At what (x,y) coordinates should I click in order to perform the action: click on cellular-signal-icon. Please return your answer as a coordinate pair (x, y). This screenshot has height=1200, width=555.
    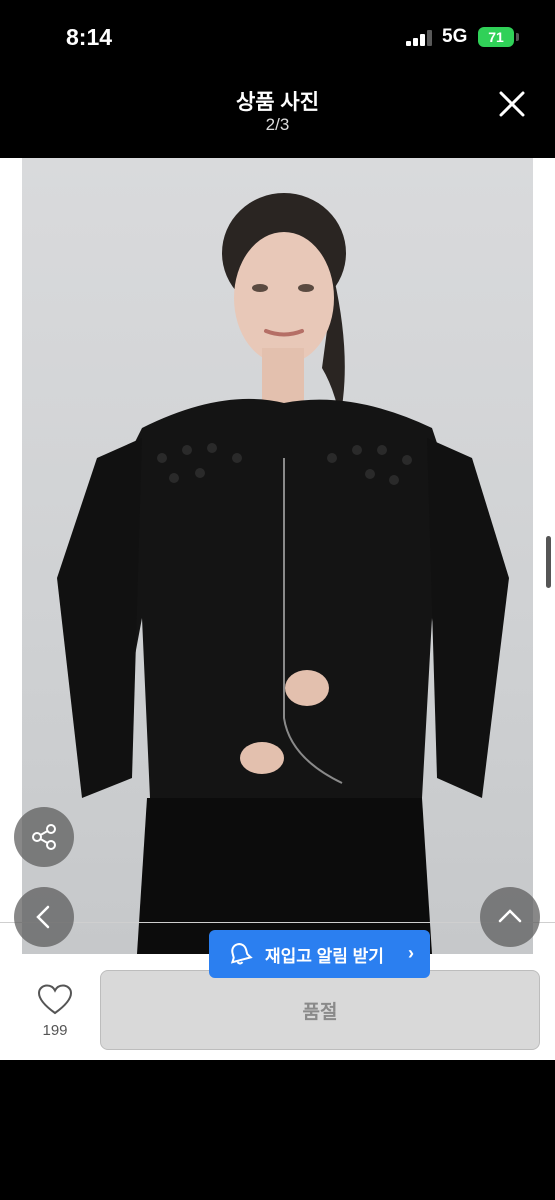
    Looking at the image, I should click on (419, 38).